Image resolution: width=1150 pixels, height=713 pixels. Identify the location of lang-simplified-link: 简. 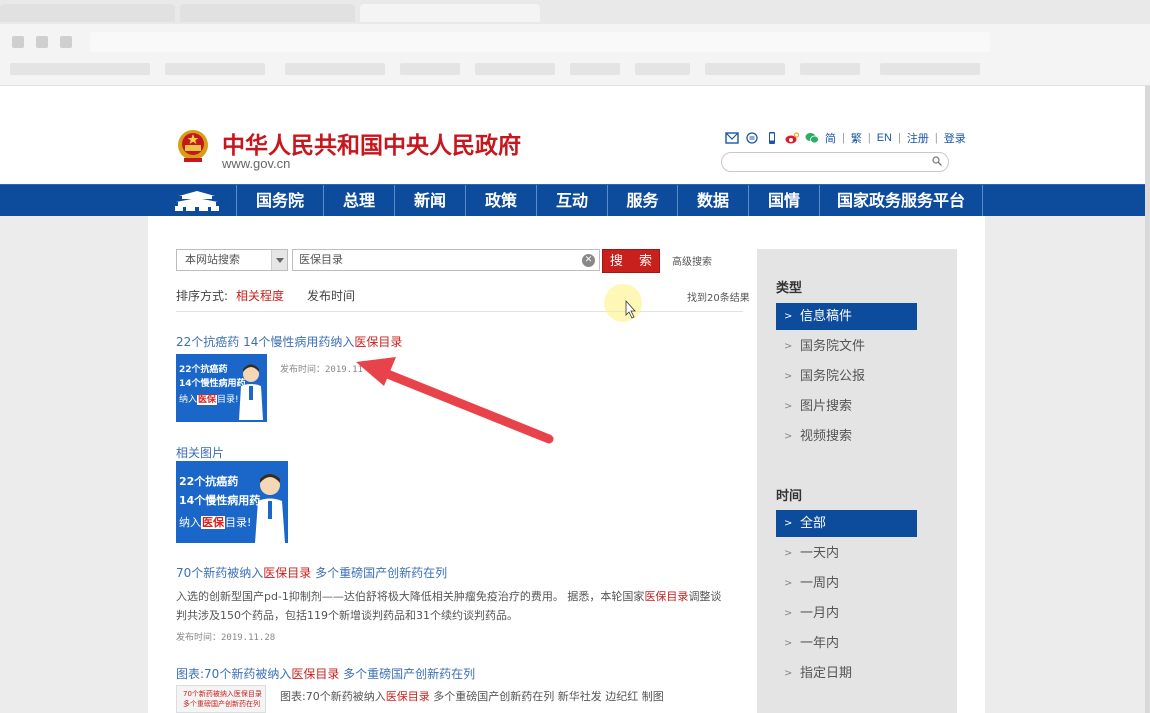
(830, 138).